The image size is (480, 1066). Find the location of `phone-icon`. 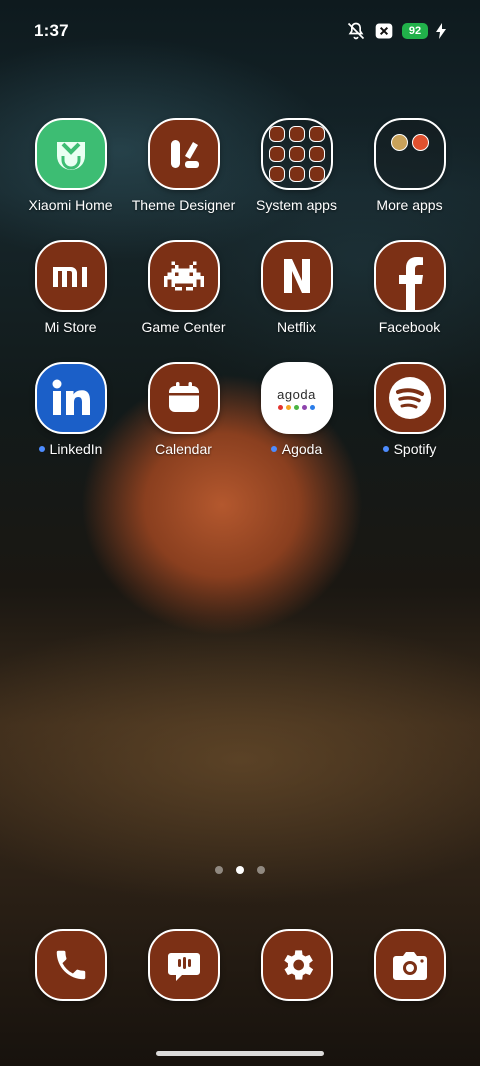

phone-icon is located at coordinates (70, 965).